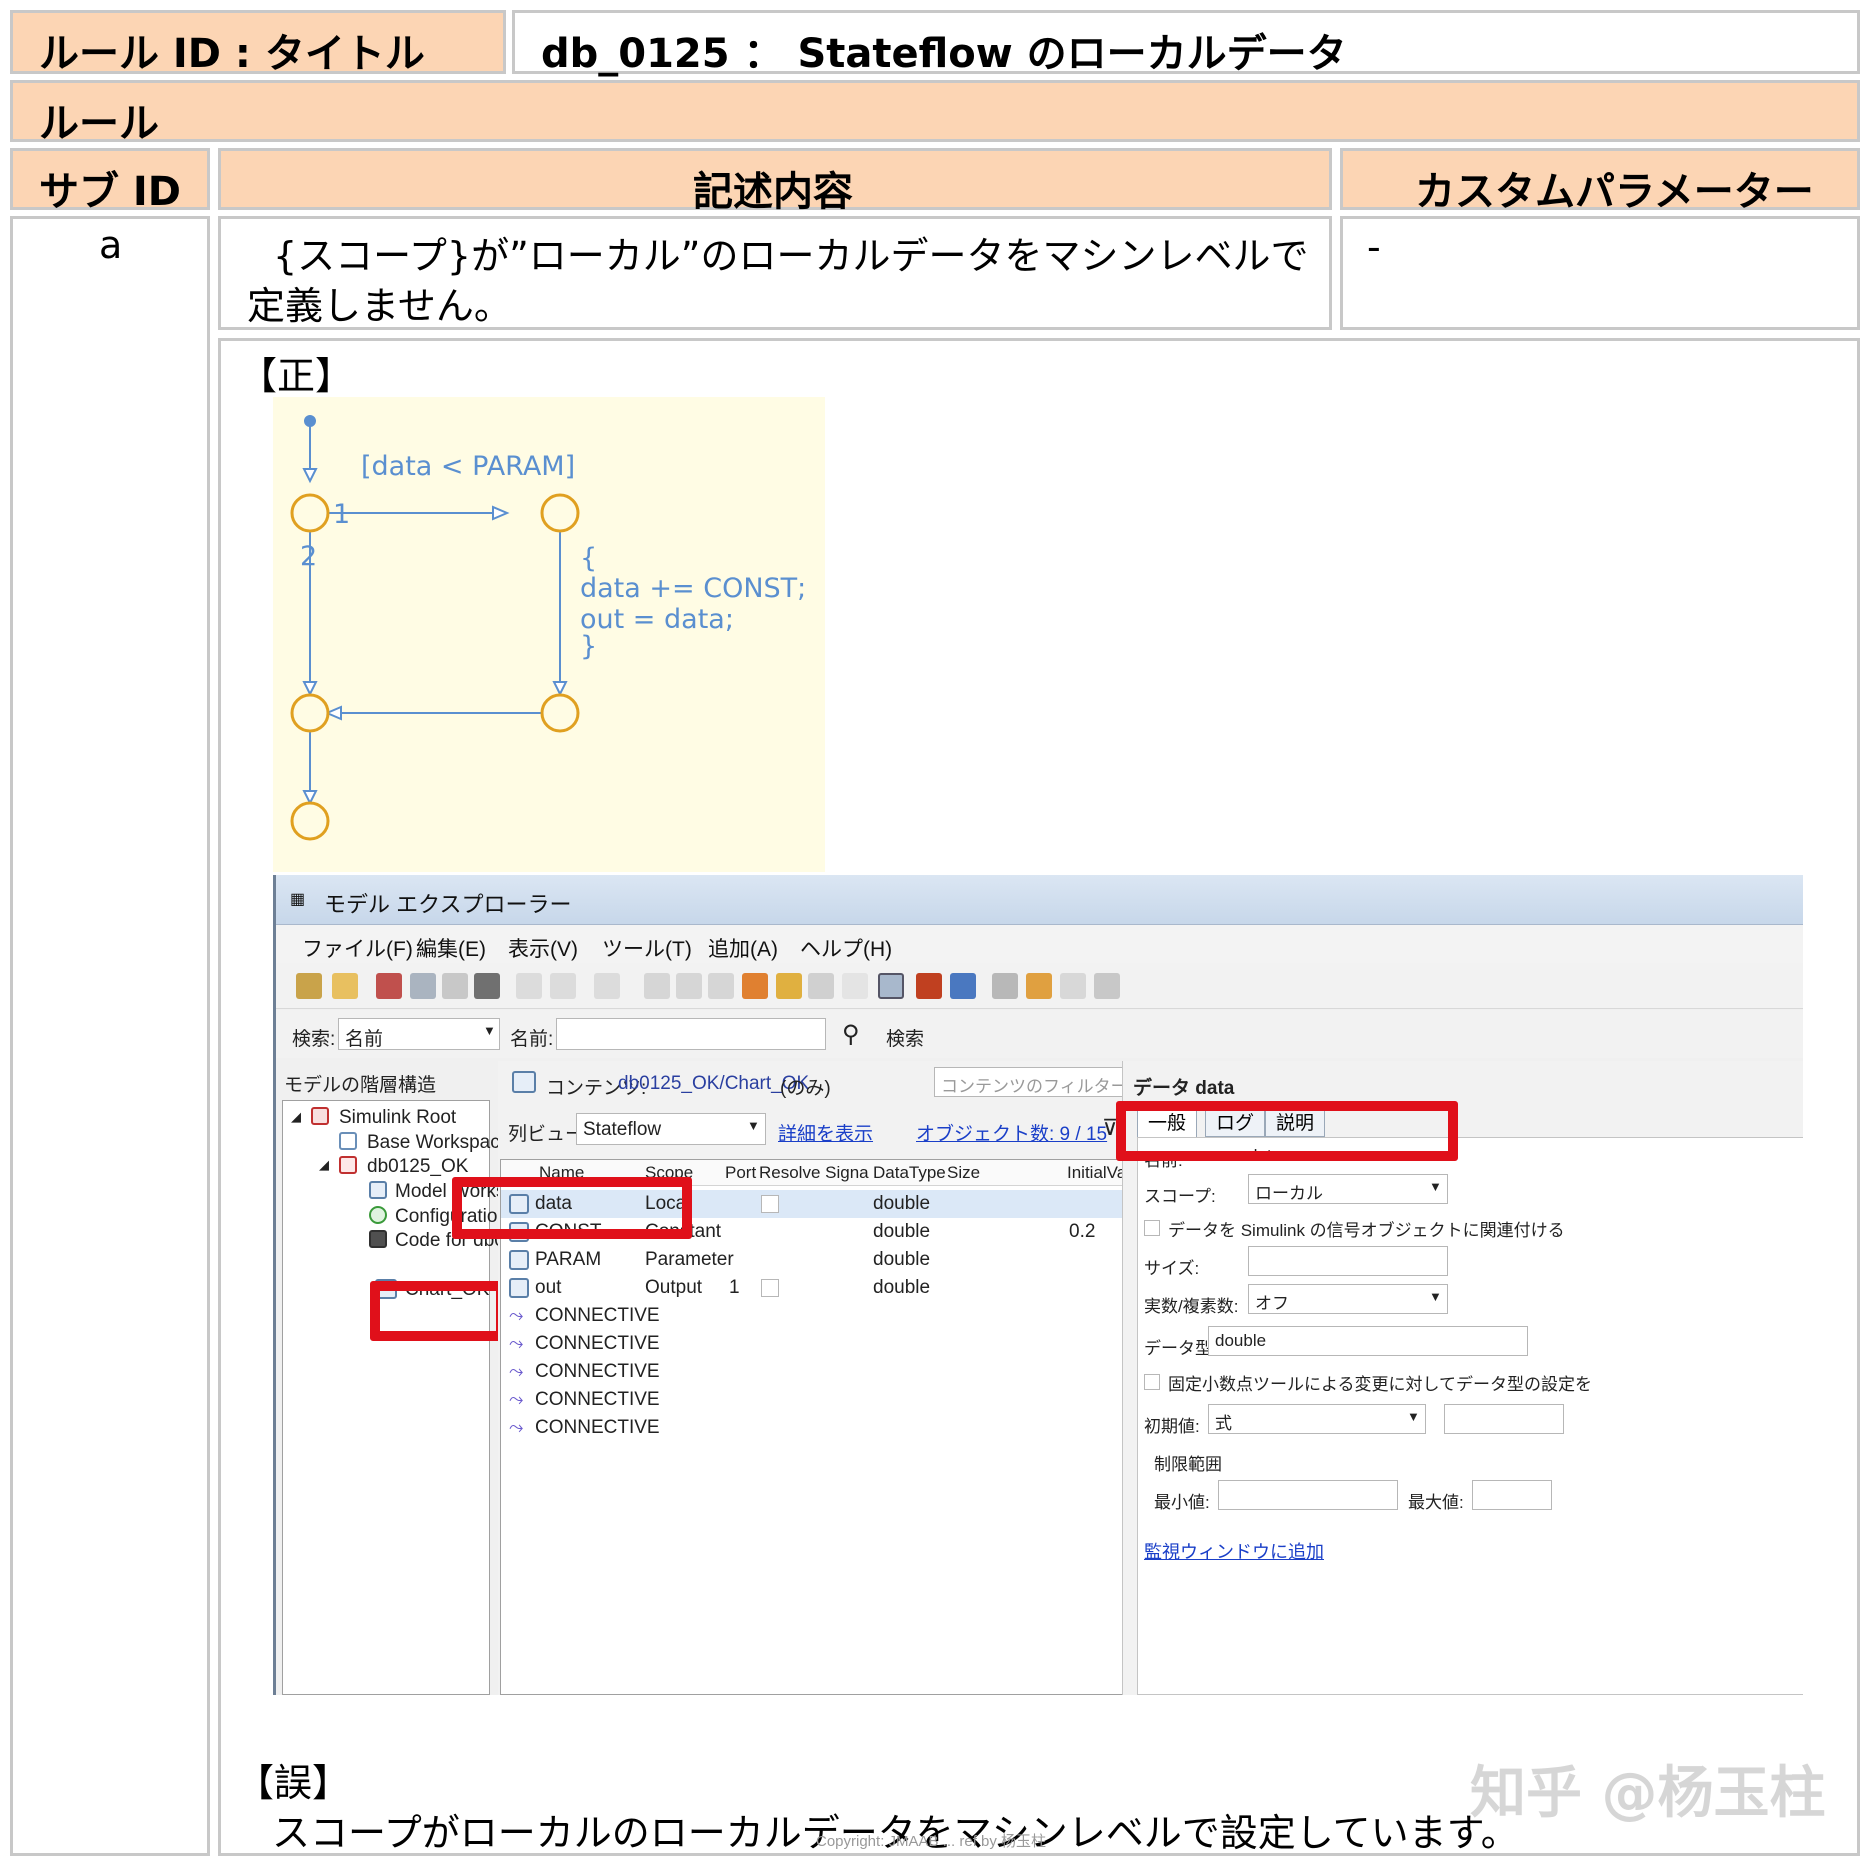 The image size is (1869, 1861). I want to click on contents-filter-input: コンテンツのフィルター, so click(1034, 1082).